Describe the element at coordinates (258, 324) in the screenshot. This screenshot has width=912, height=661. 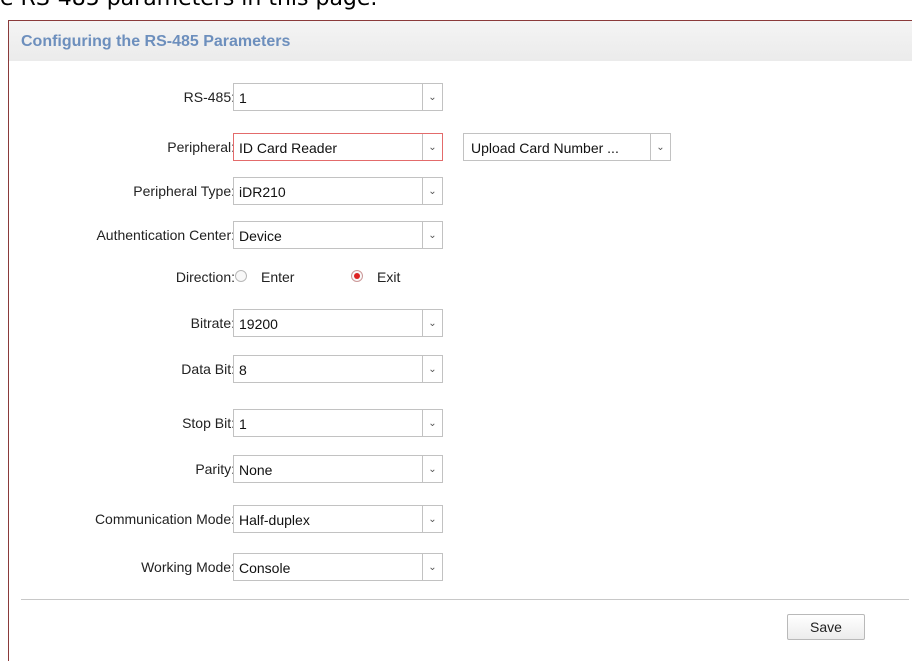
I see `bitrate-value: 19200` at that location.